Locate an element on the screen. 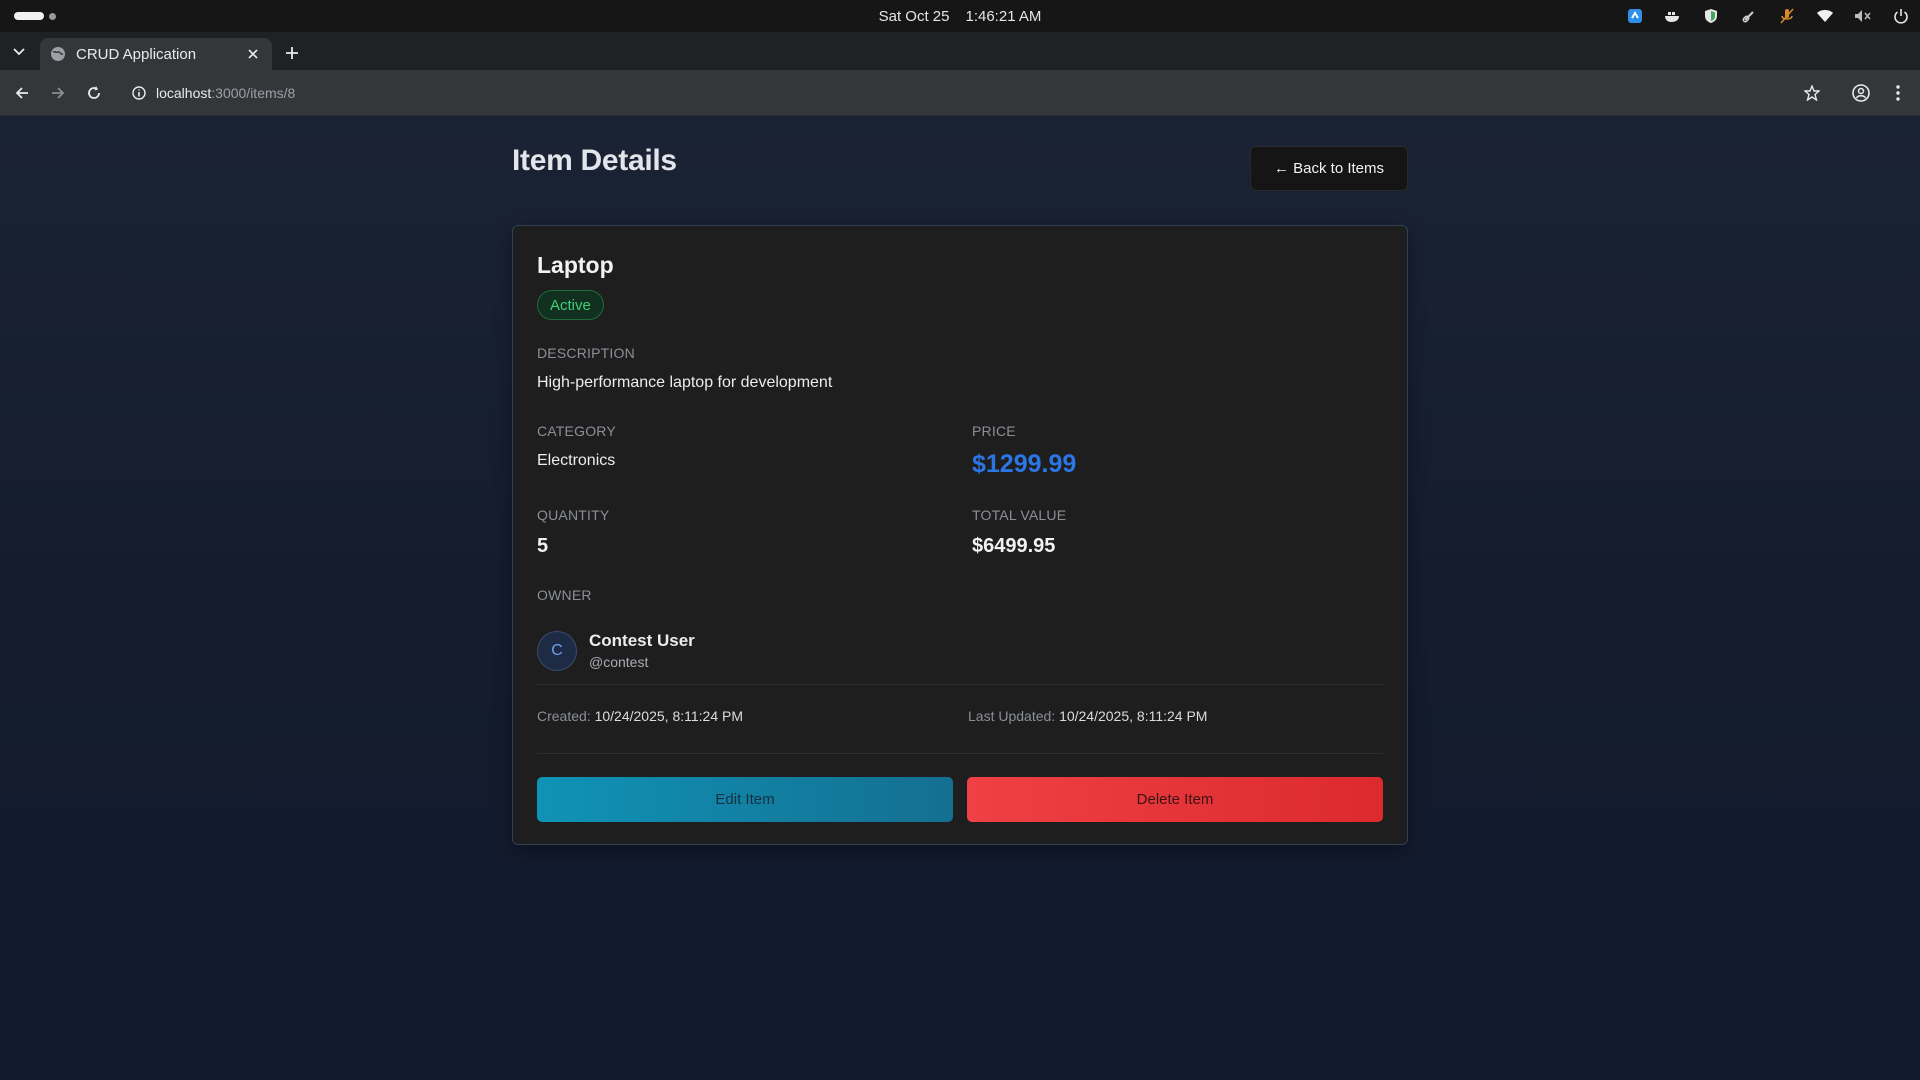 Image resolution: width=1920 pixels, height=1080 pixels. url-host: localhost is located at coordinates (184, 93).